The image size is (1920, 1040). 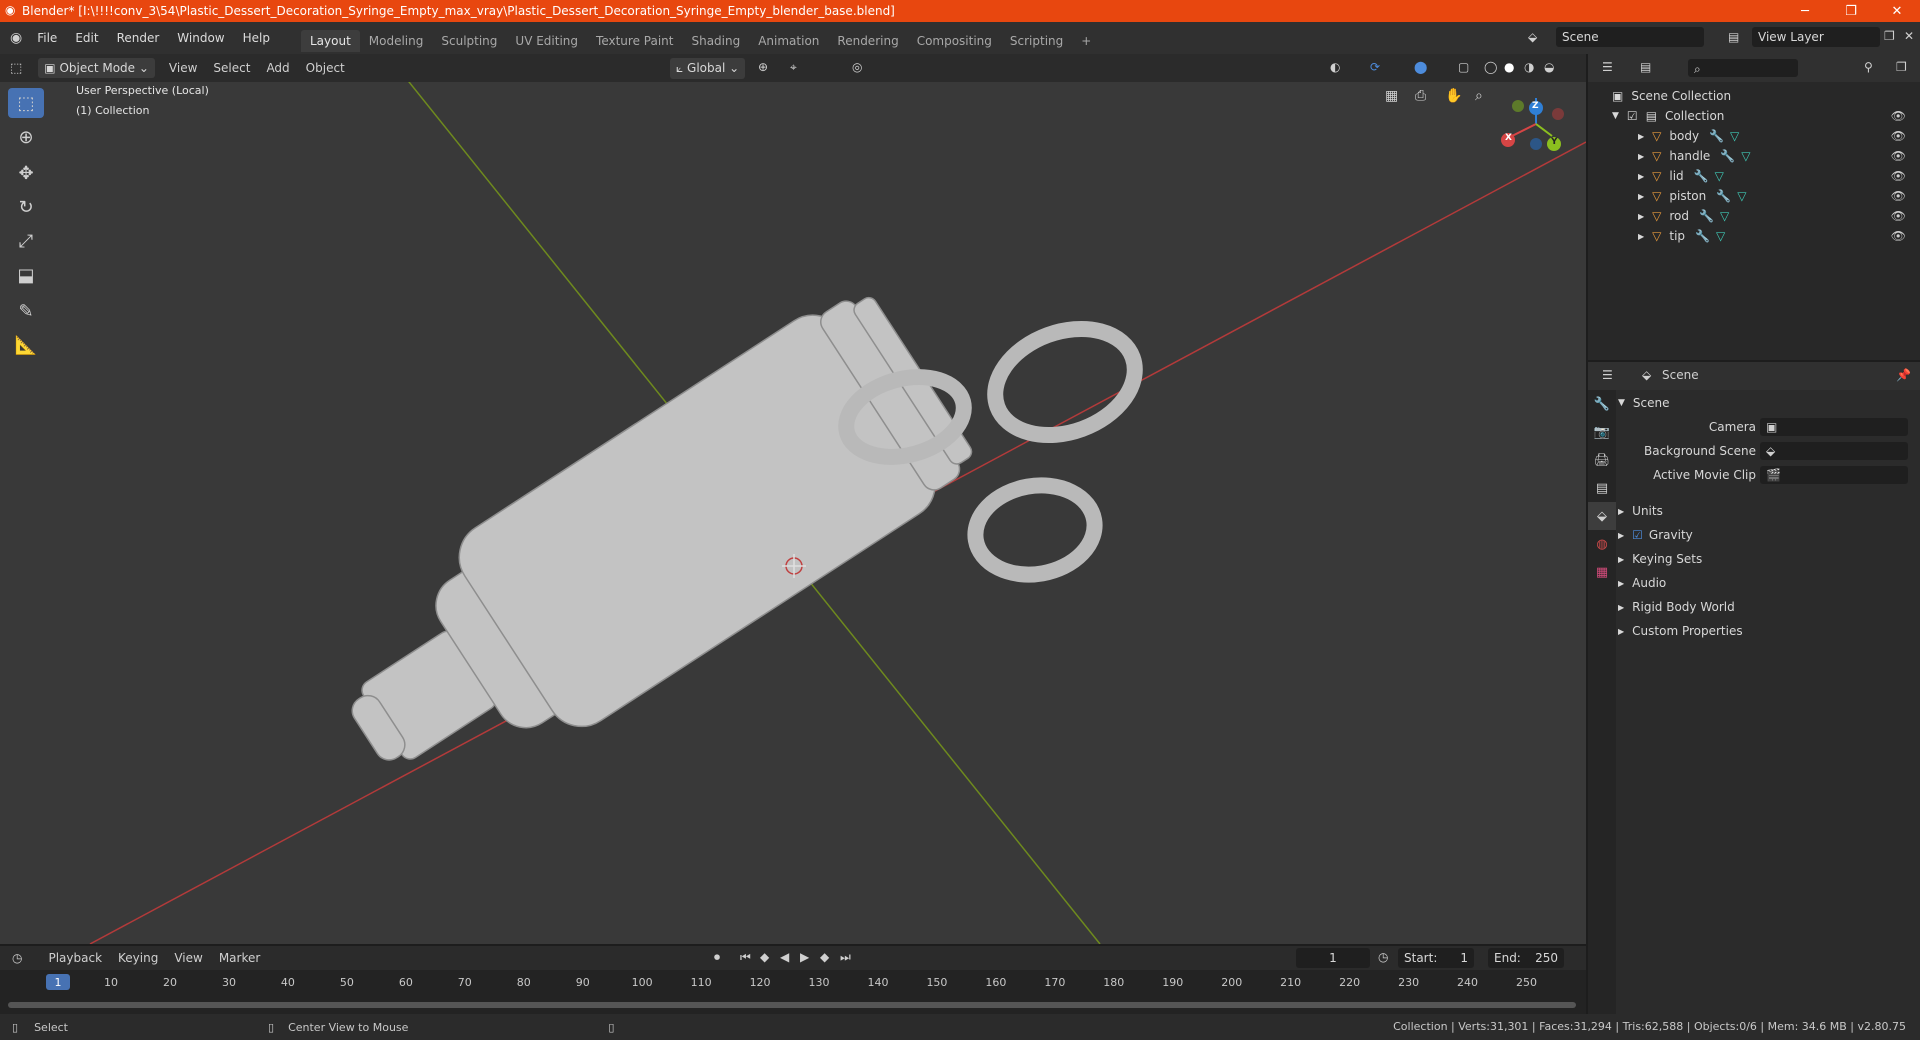 I want to click on display-mode-icon: ▤, so click(x=1645, y=67).